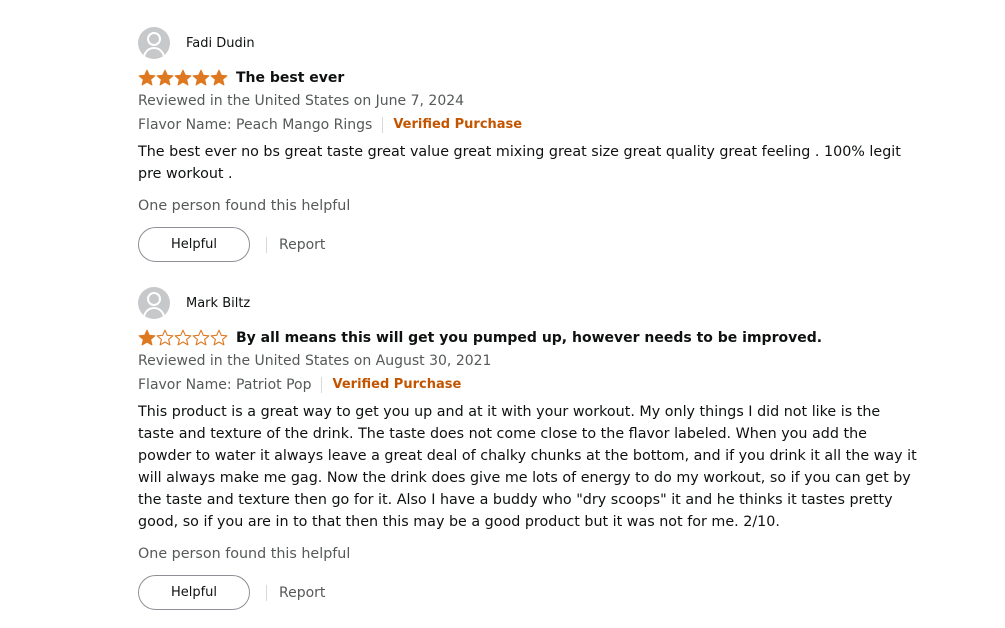 The height and width of the screenshot is (628, 1005). What do you see at coordinates (224, 385) in the screenshot?
I see `flavor-name: Flavor Name: Patriot Pop` at bounding box center [224, 385].